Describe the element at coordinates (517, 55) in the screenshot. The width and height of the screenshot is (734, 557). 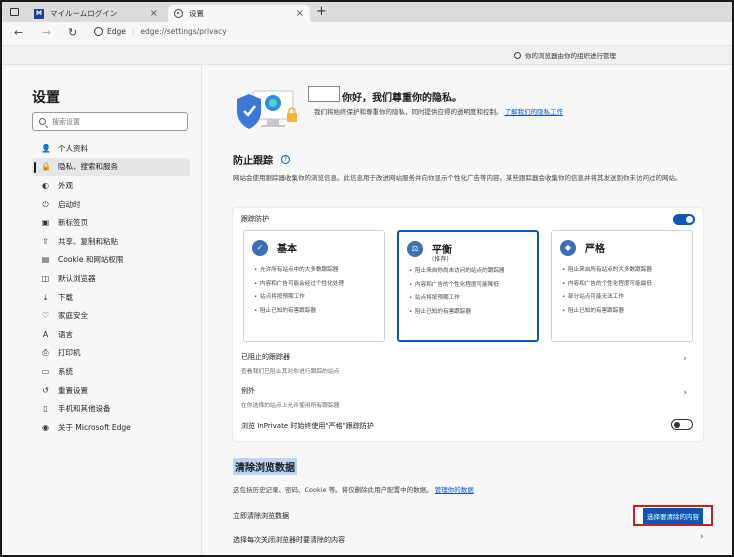
I see `organization-icon` at that location.